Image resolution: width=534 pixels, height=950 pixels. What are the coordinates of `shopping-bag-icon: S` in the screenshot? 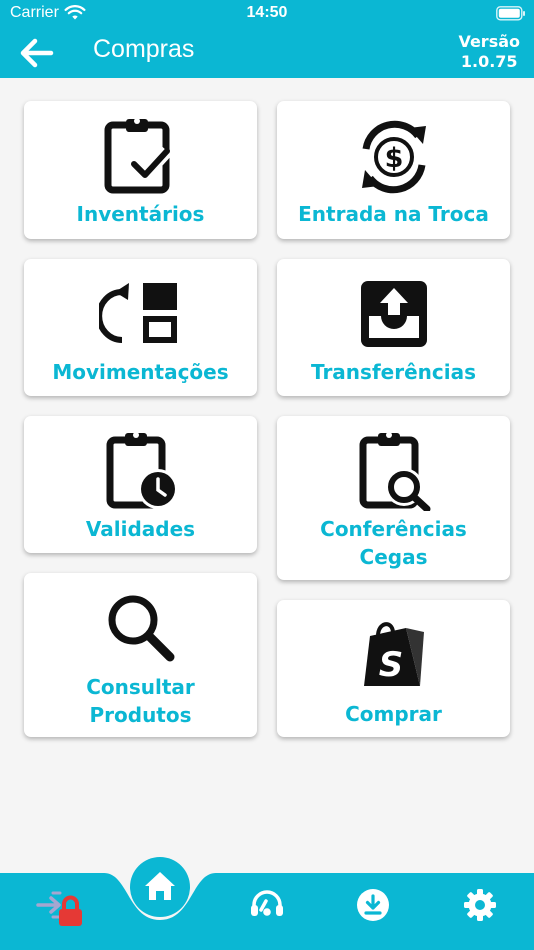 It's located at (393, 654).